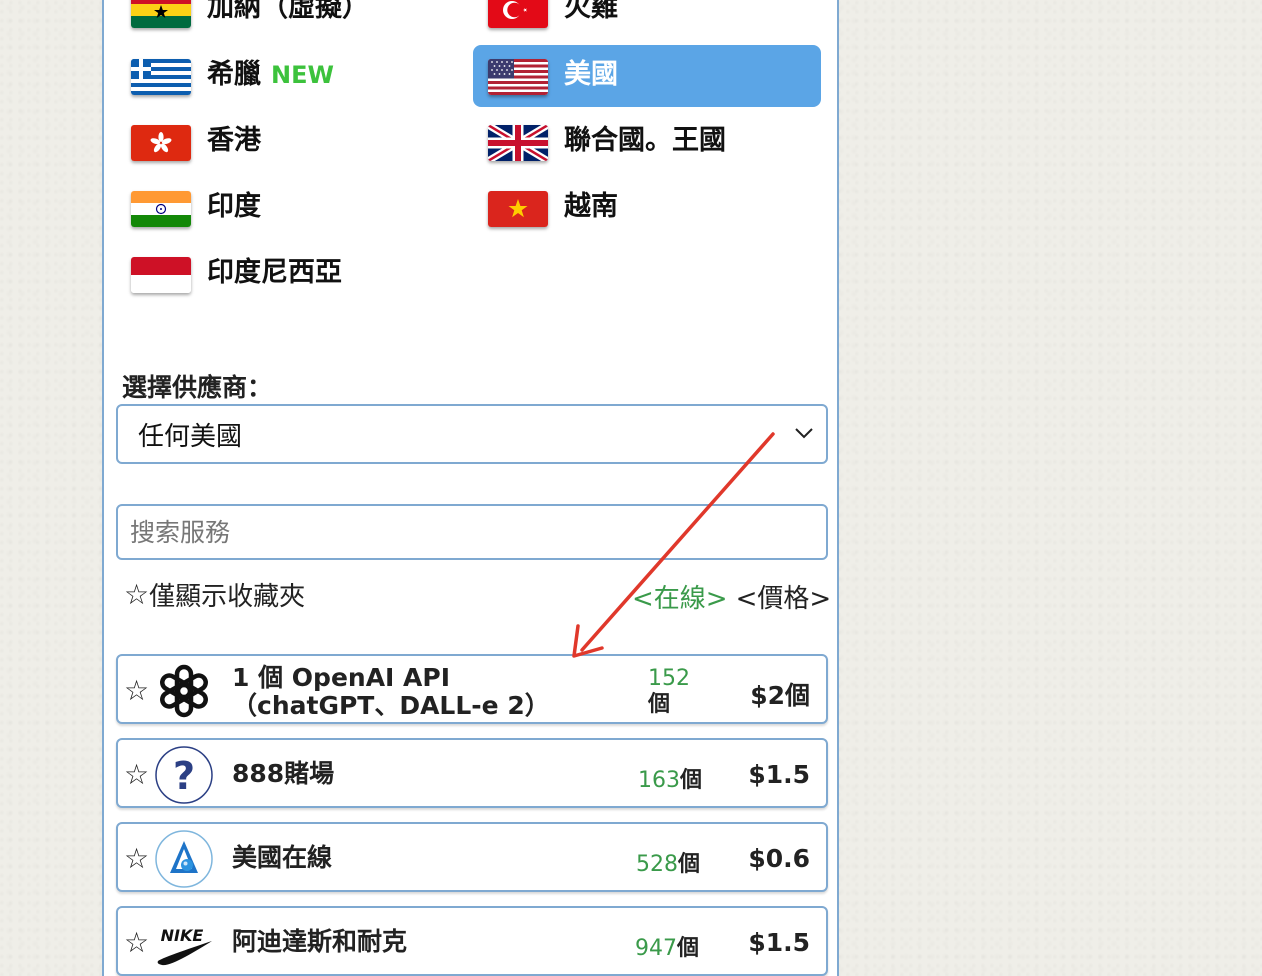  Describe the element at coordinates (591, 74) in the screenshot. I see `country-label: 美國` at that location.